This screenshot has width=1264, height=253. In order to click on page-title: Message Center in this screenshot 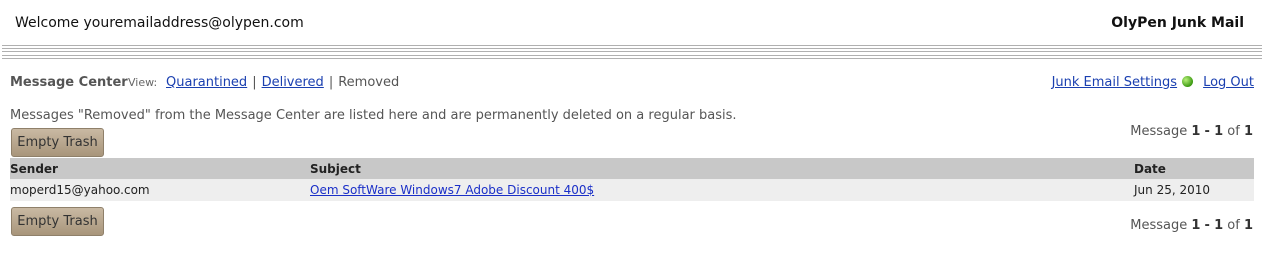, I will do `click(69, 82)`.